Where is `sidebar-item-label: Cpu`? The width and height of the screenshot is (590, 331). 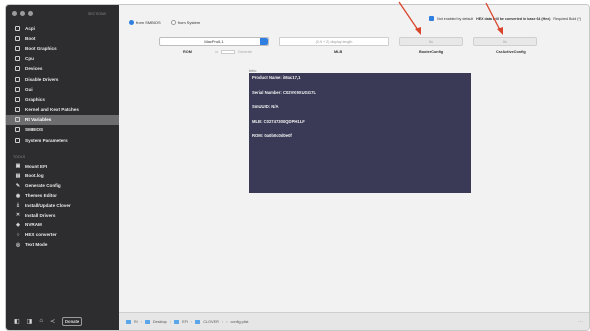 sidebar-item-label: Cpu is located at coordinates (29, 59).